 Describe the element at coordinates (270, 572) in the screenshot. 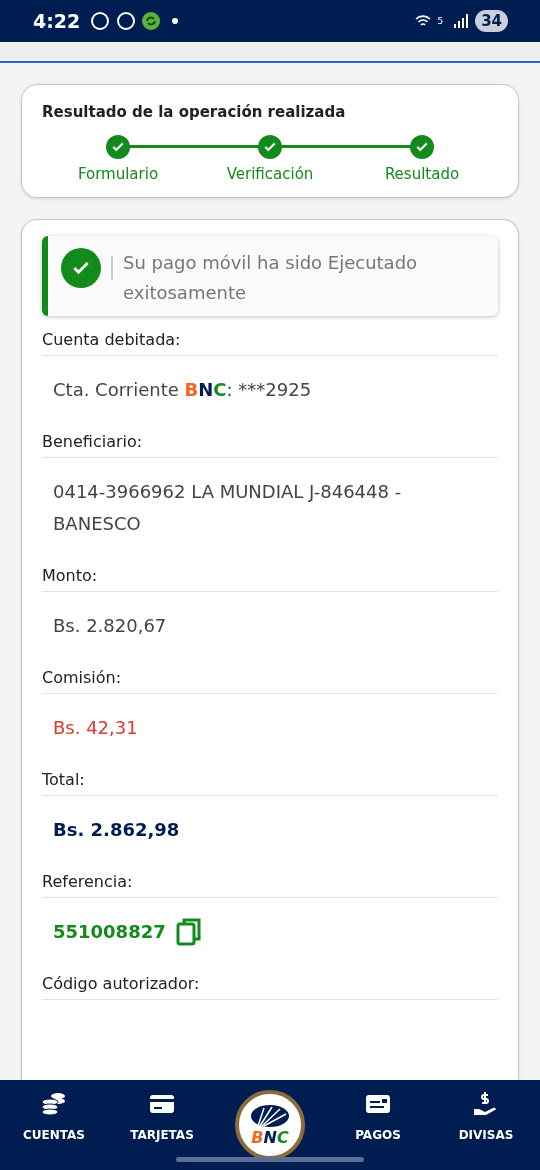

I see `field-label: Monto:` at that location.